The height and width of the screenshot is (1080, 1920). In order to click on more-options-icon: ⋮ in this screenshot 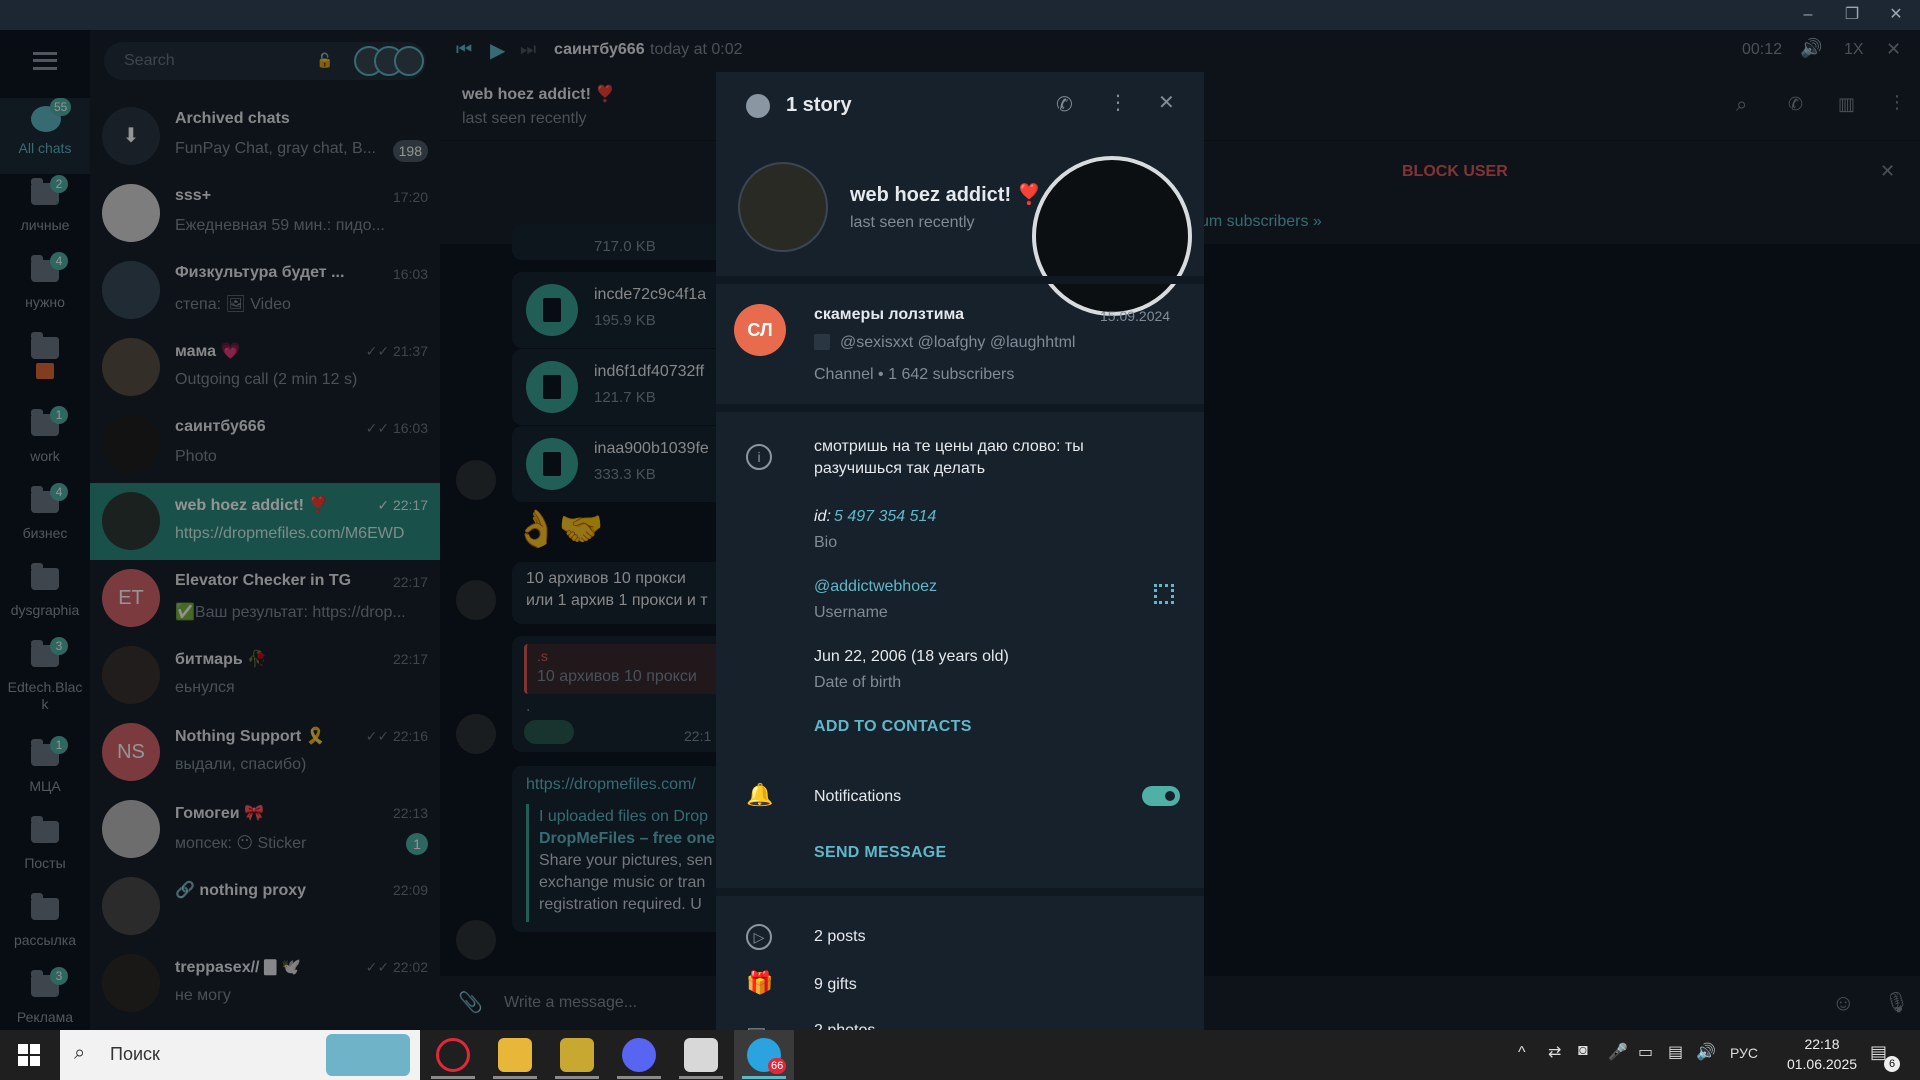, I will do `click(1118, 102)`.